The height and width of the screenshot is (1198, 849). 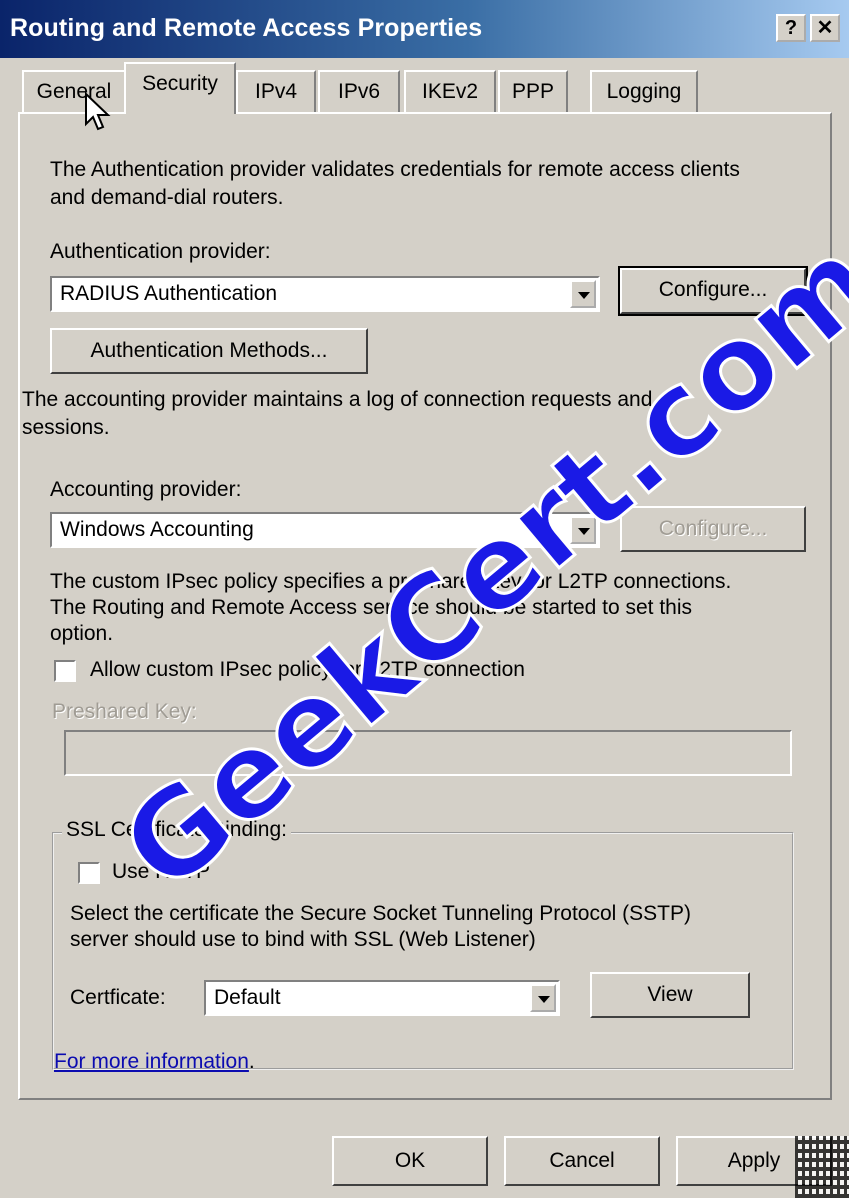 What do you see at coordinates (180, 83) in the screenshot?
I see `tab-label: Security` at bounding box center [180, 83].